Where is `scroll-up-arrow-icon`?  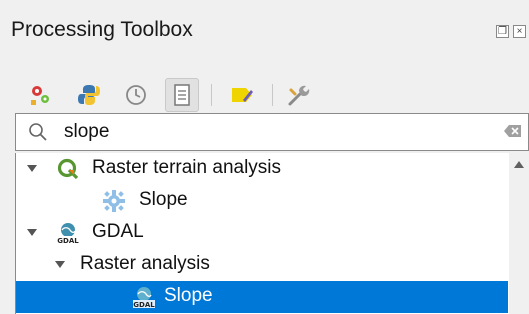 scroll-up-arrow-icon is located at coordinates (519, 164).